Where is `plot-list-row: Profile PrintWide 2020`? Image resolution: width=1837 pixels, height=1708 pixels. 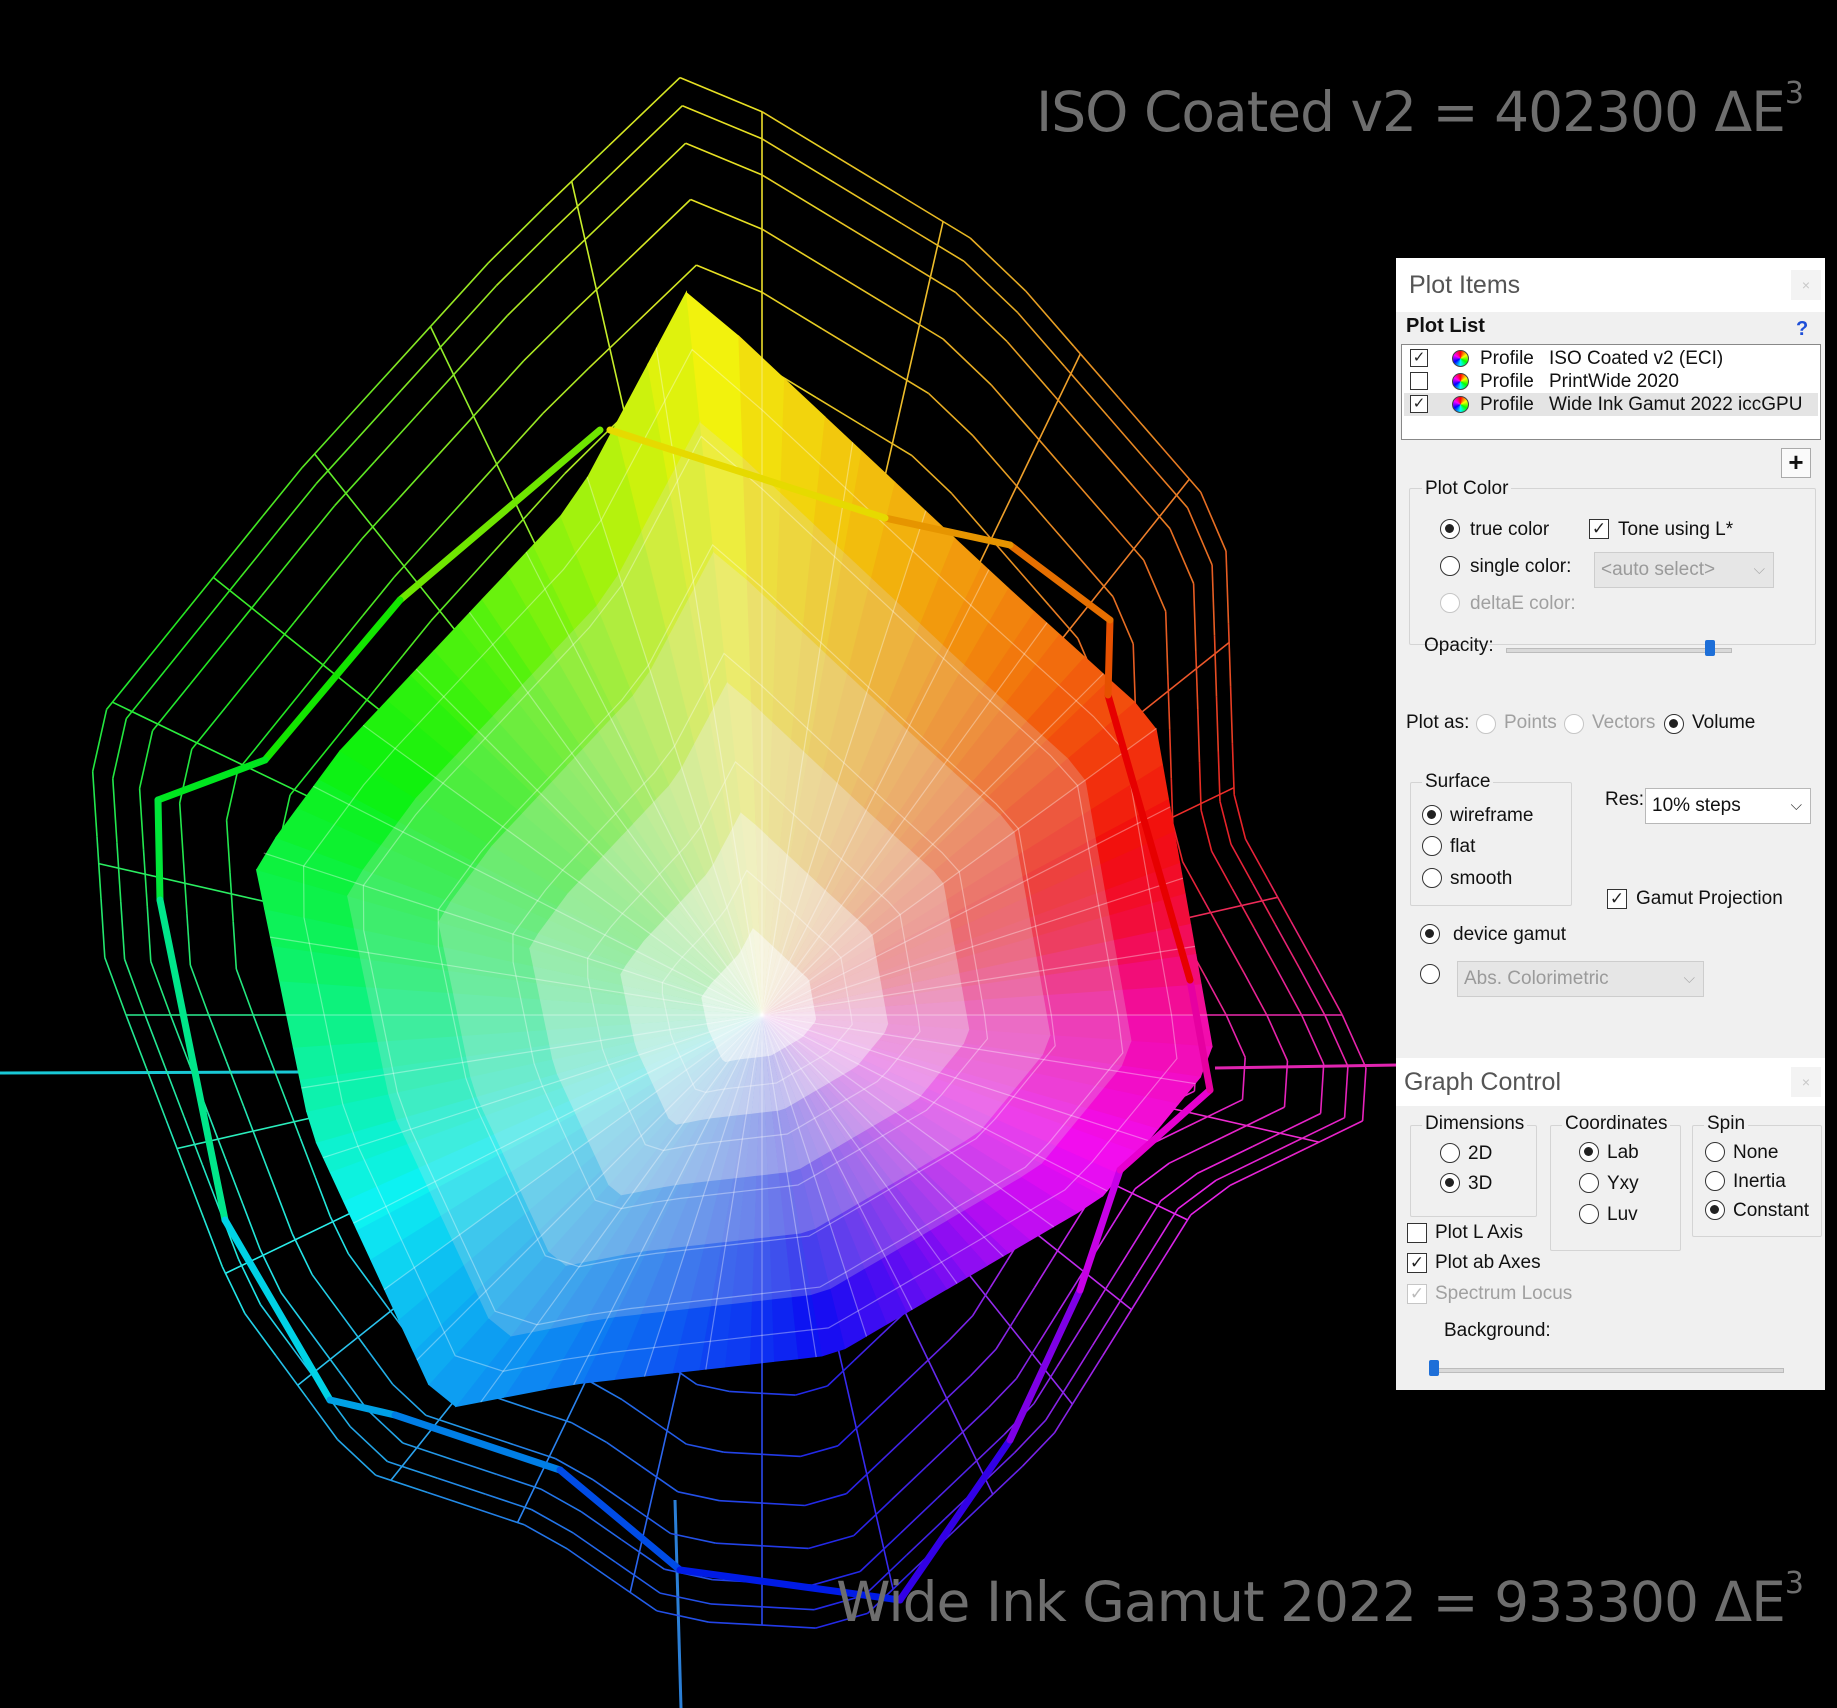
plot-list-row: Profile PrintWide 2020 is located at coordinates (1611, 381).